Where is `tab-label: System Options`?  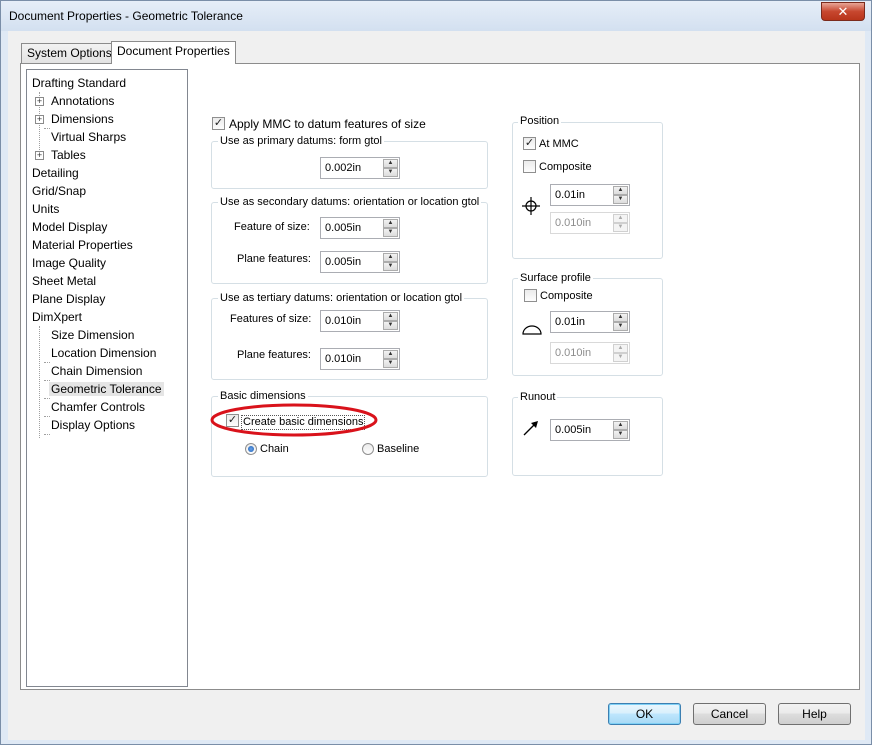 tab-label: System Options is located at coordinates (69, 53).